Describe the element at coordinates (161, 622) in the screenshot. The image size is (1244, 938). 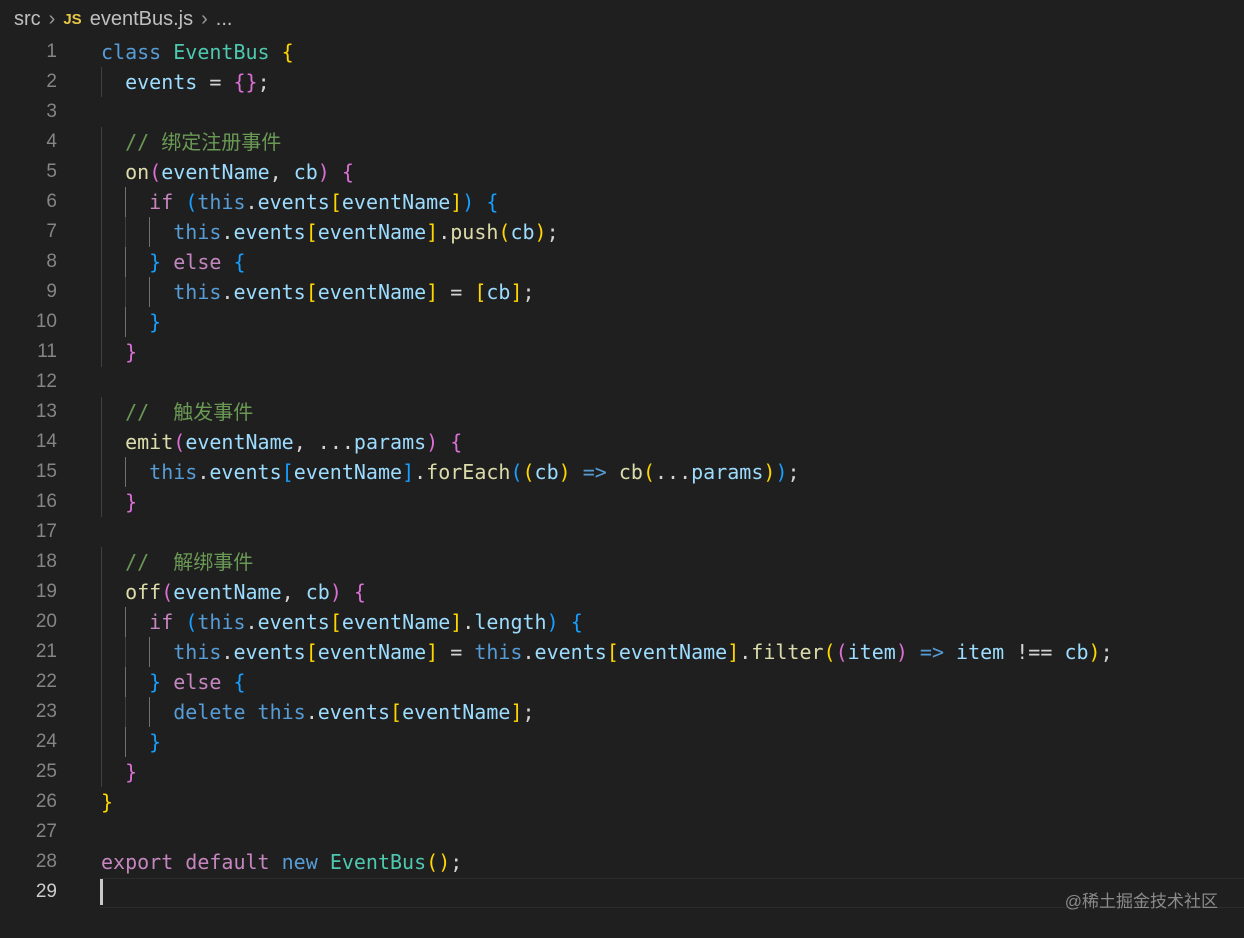
I see `code-token: if` at that location.